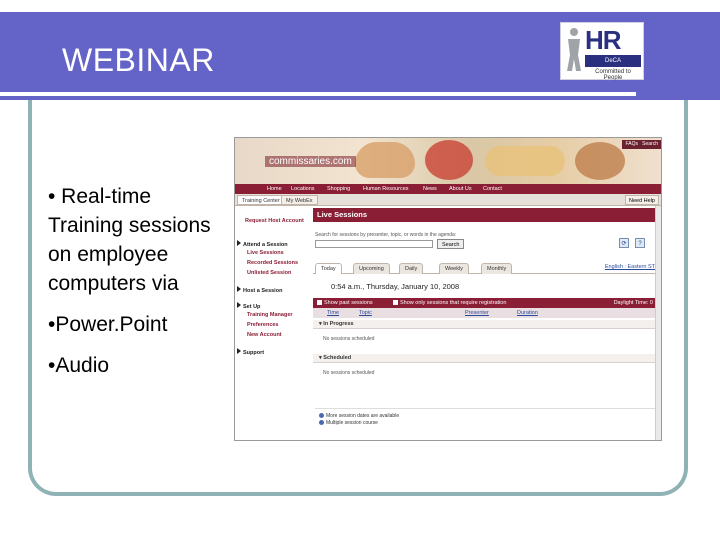 This screenshot has height=540, width=720. Describe the element at coordinates (272, 263) in the screenshot. I see `left-nav-recorded-sessions: Recorded Sessions` at that location.